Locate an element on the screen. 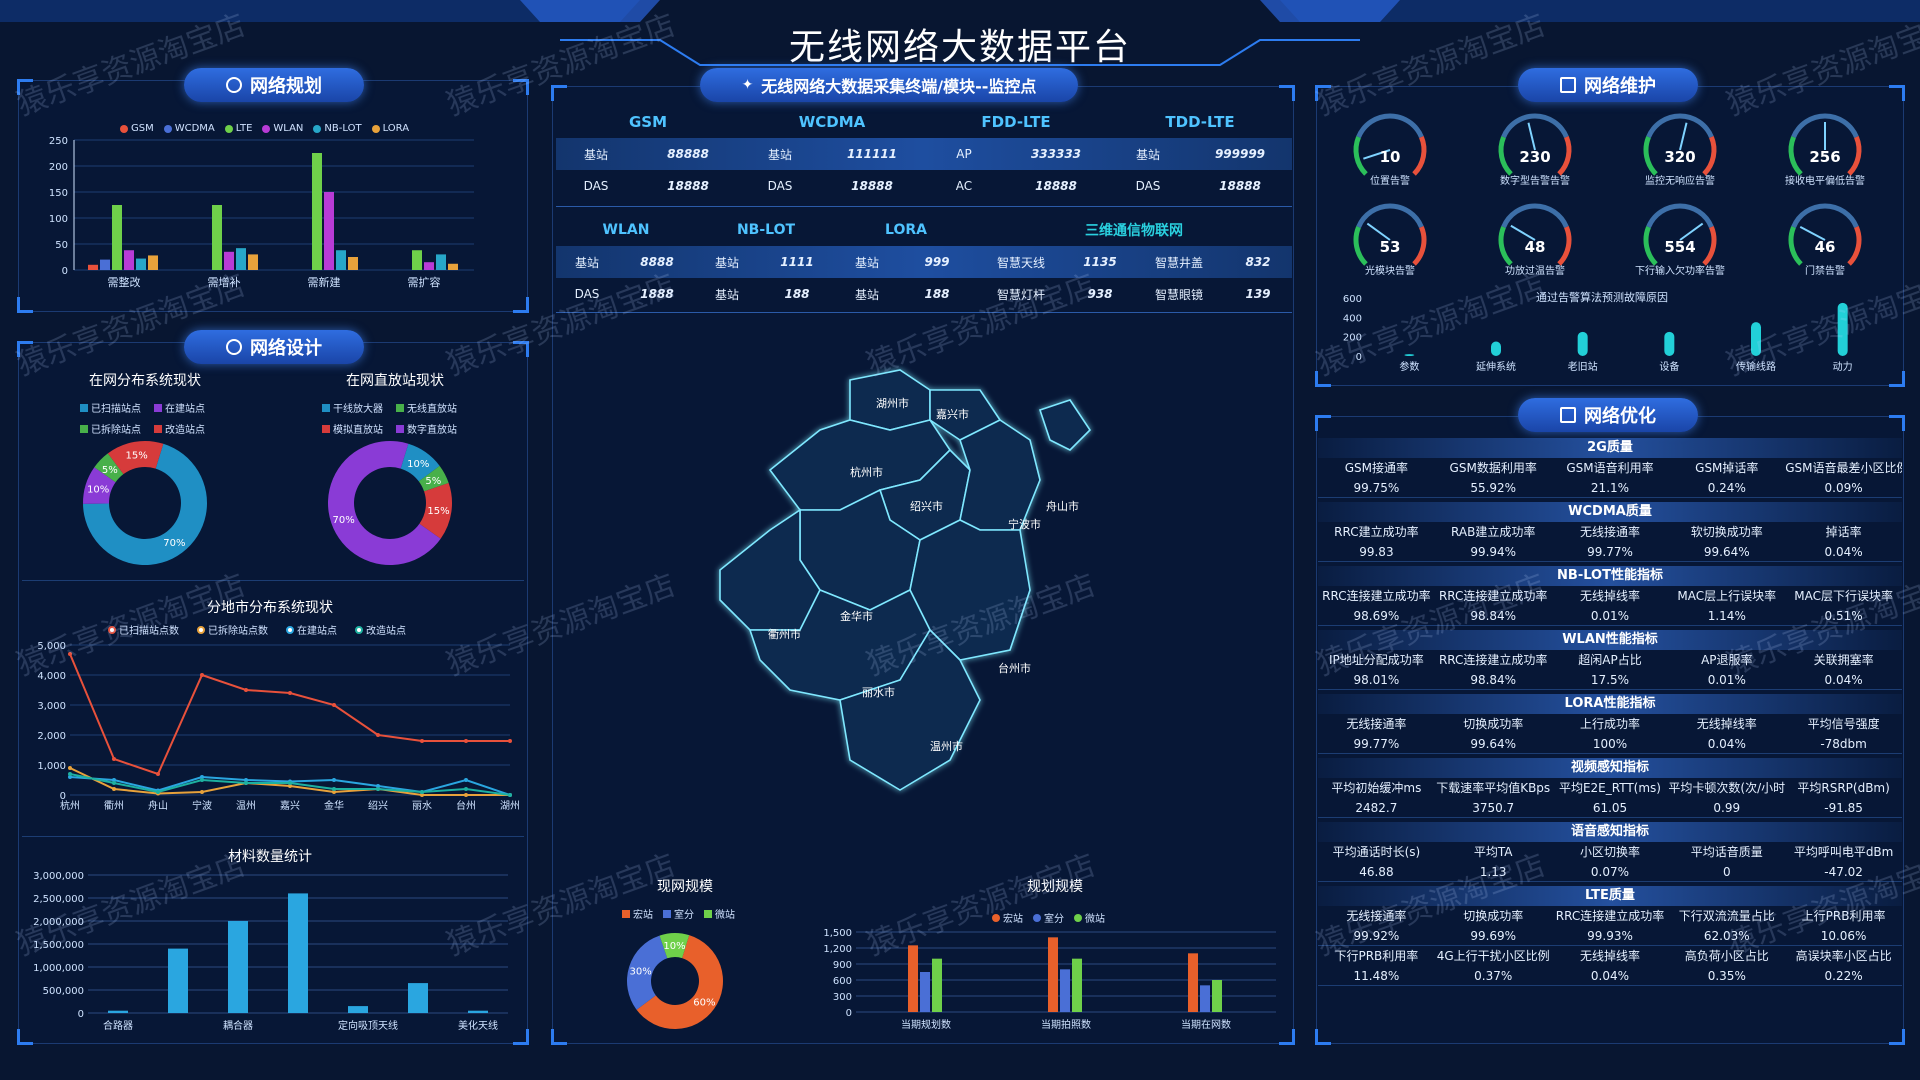  x-tick-label: 老旧站 is located at coordinates (1583, 366).